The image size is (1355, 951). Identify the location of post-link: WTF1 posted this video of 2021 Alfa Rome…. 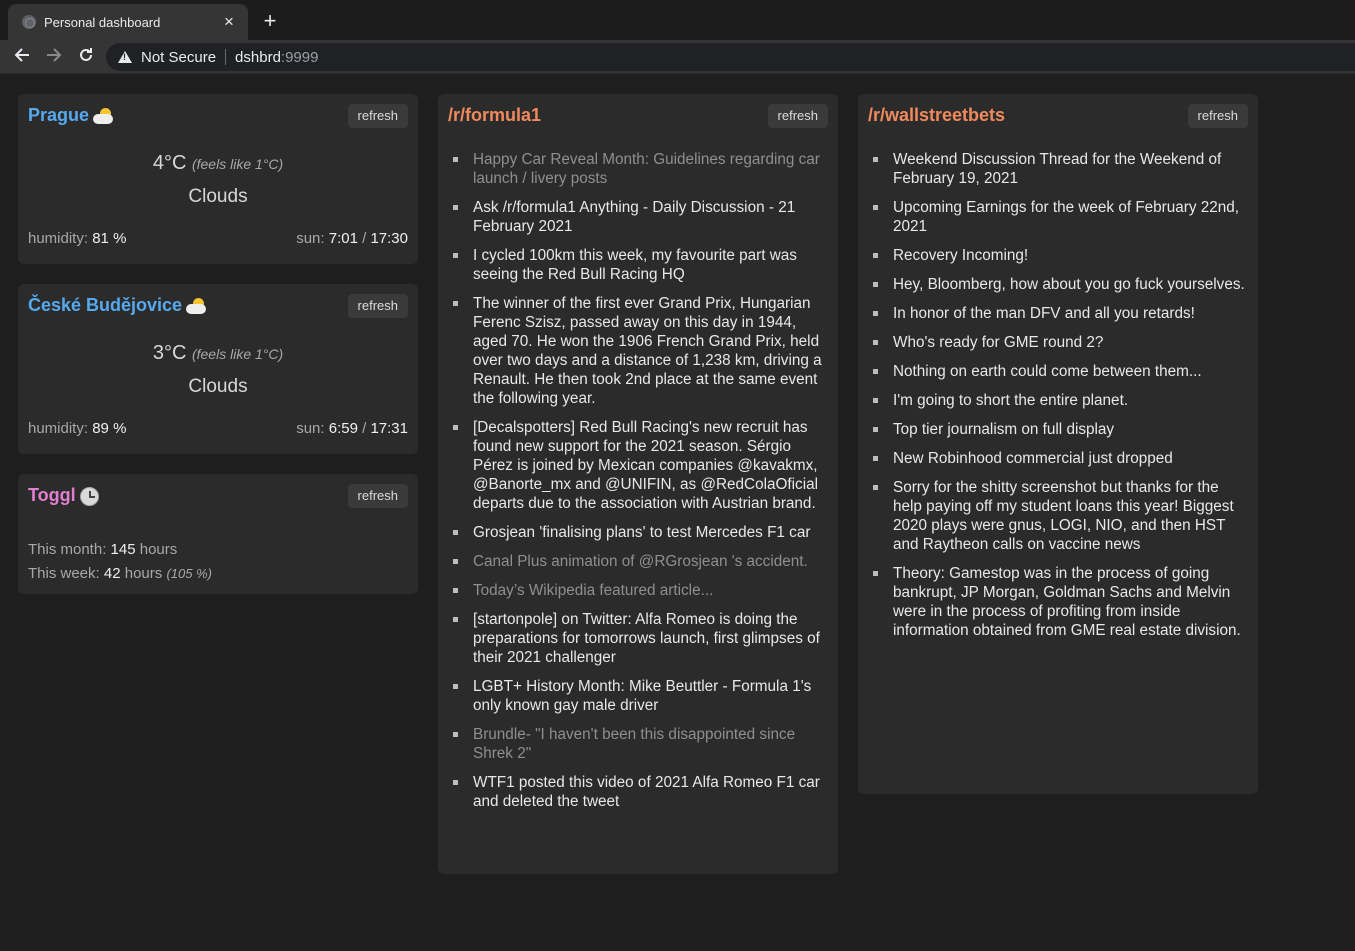
(638, 792).